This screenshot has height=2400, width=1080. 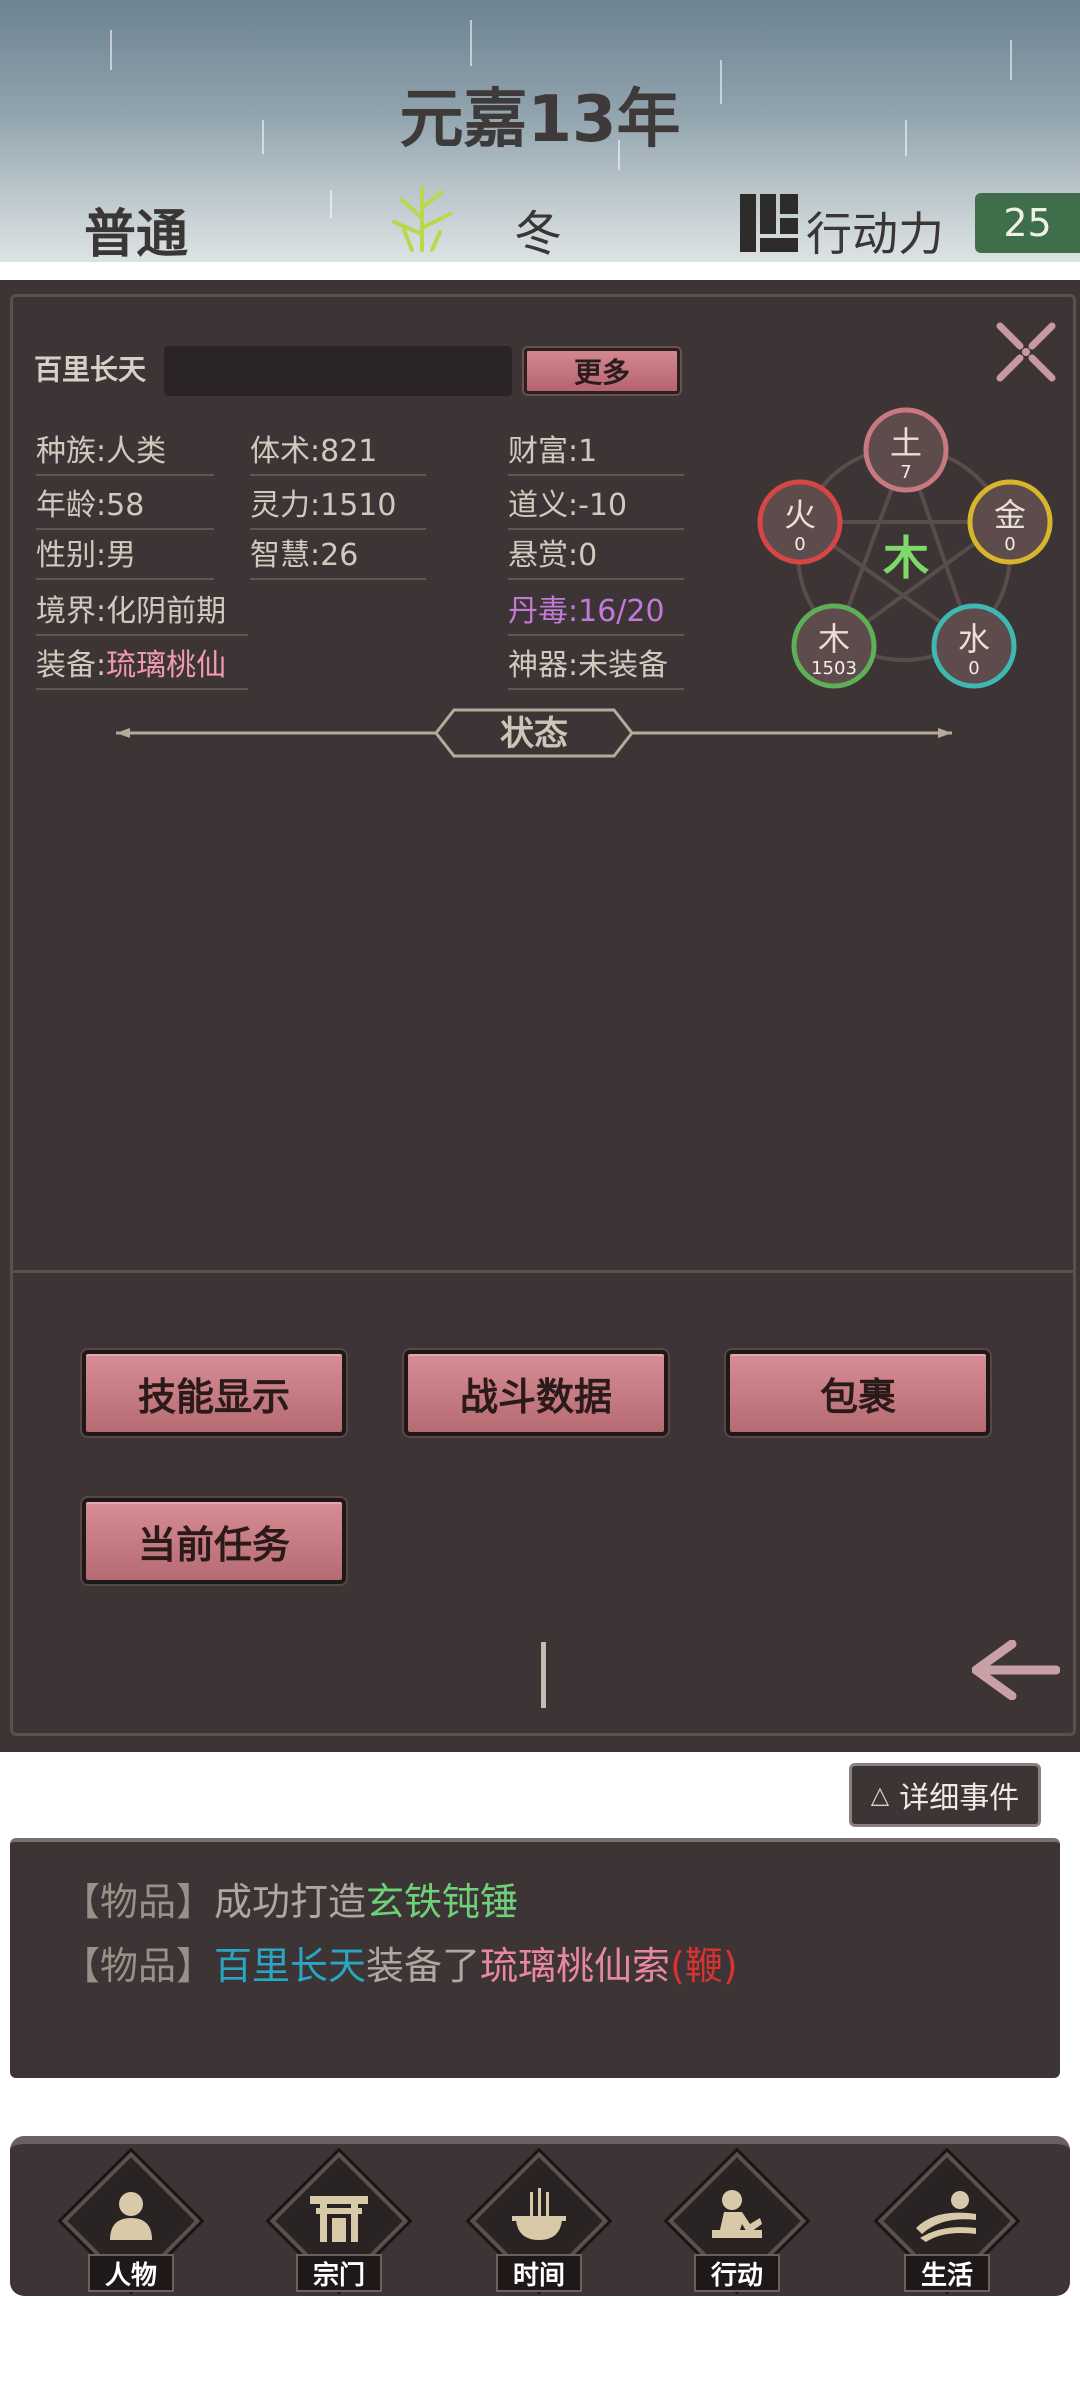 What do you see at coordinates (442, 1902) in the screenshot?
I see `item-name: 玄铁钝锤` at bounding box center [442, 1902].